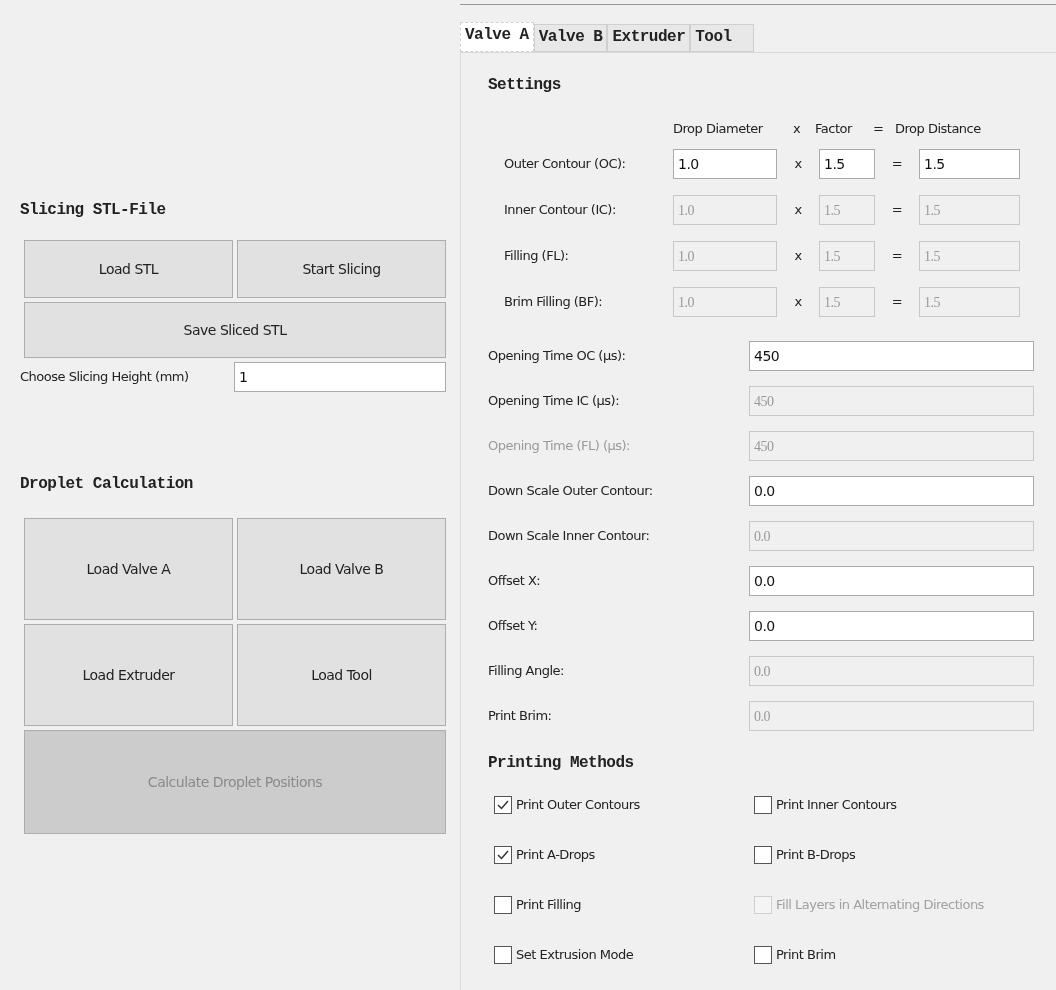  What do you see at coordinates (520, 716) in the screenshot?
I see `field-label: Print Brim:` at bounding box center [520, 716].